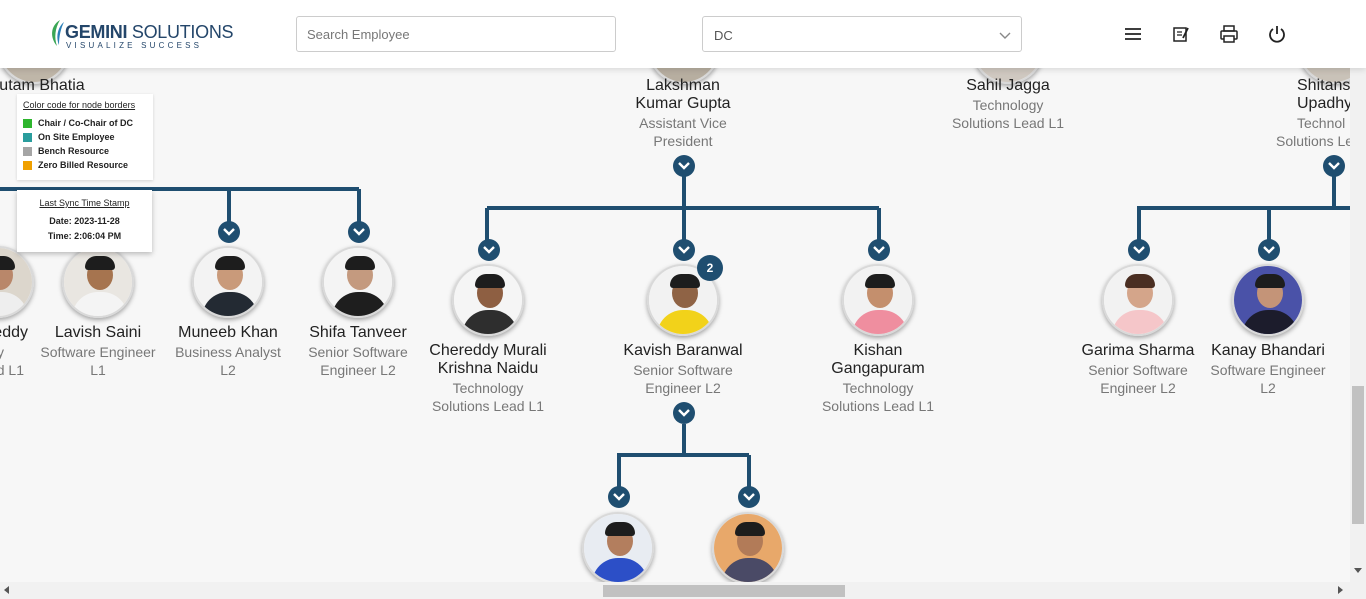 This screenshot has width=1366, height=599. Describe the element at coordinates (12, 370) in the screenshot. I see `employee-role: d L1` at that location.